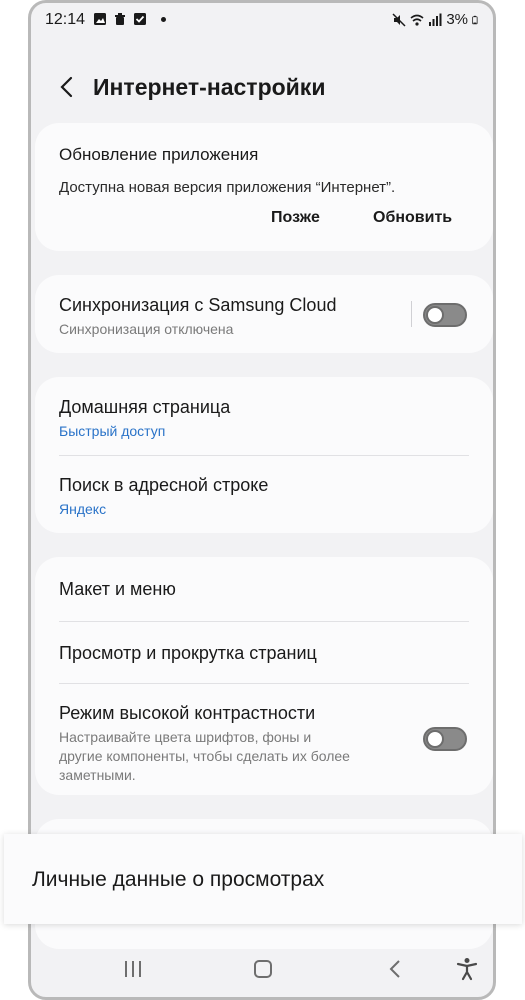 The width and height of the screenshot is (525, 1000). Describe the element at coordinates (83, 509) in the screenshot. I see `address-search-value: Яндекс` at that location.